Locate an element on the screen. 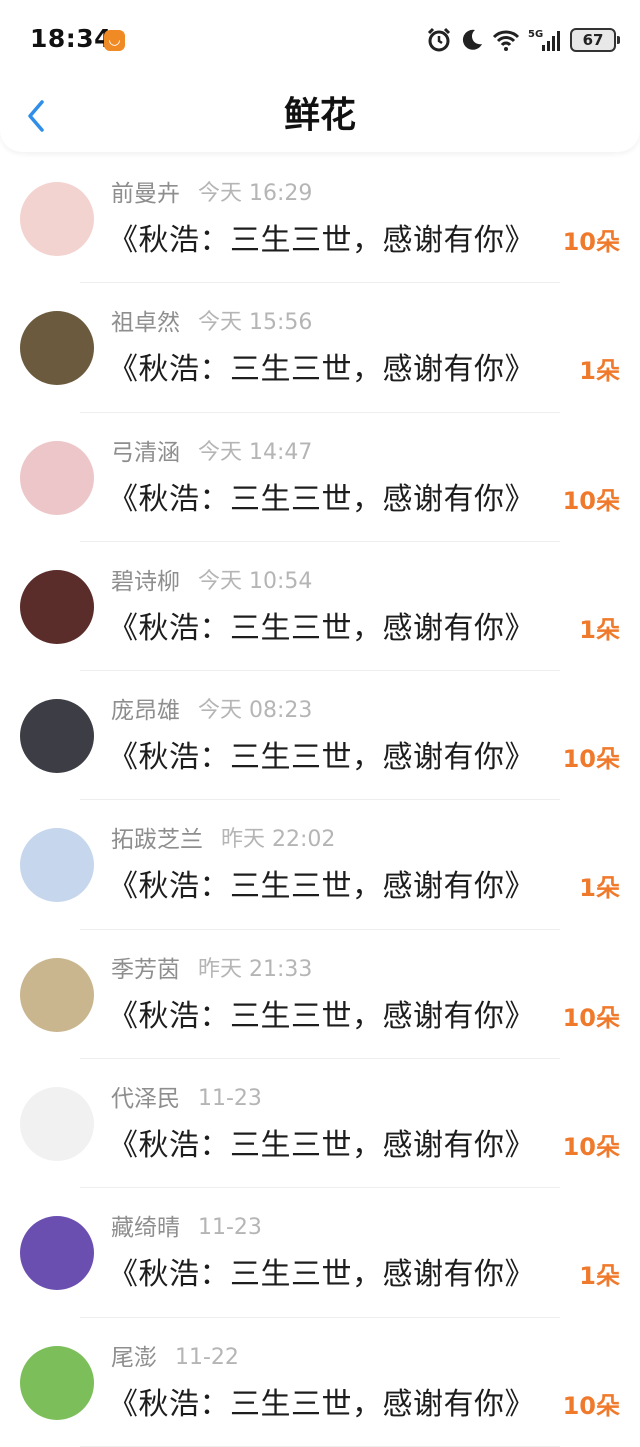 This screenshot has height=1447, width=640. list-item: 弓清涵 今天 14:47 《秋浩：三生三世，感谢有你》 10朵 is located at coordinates (320, 477).